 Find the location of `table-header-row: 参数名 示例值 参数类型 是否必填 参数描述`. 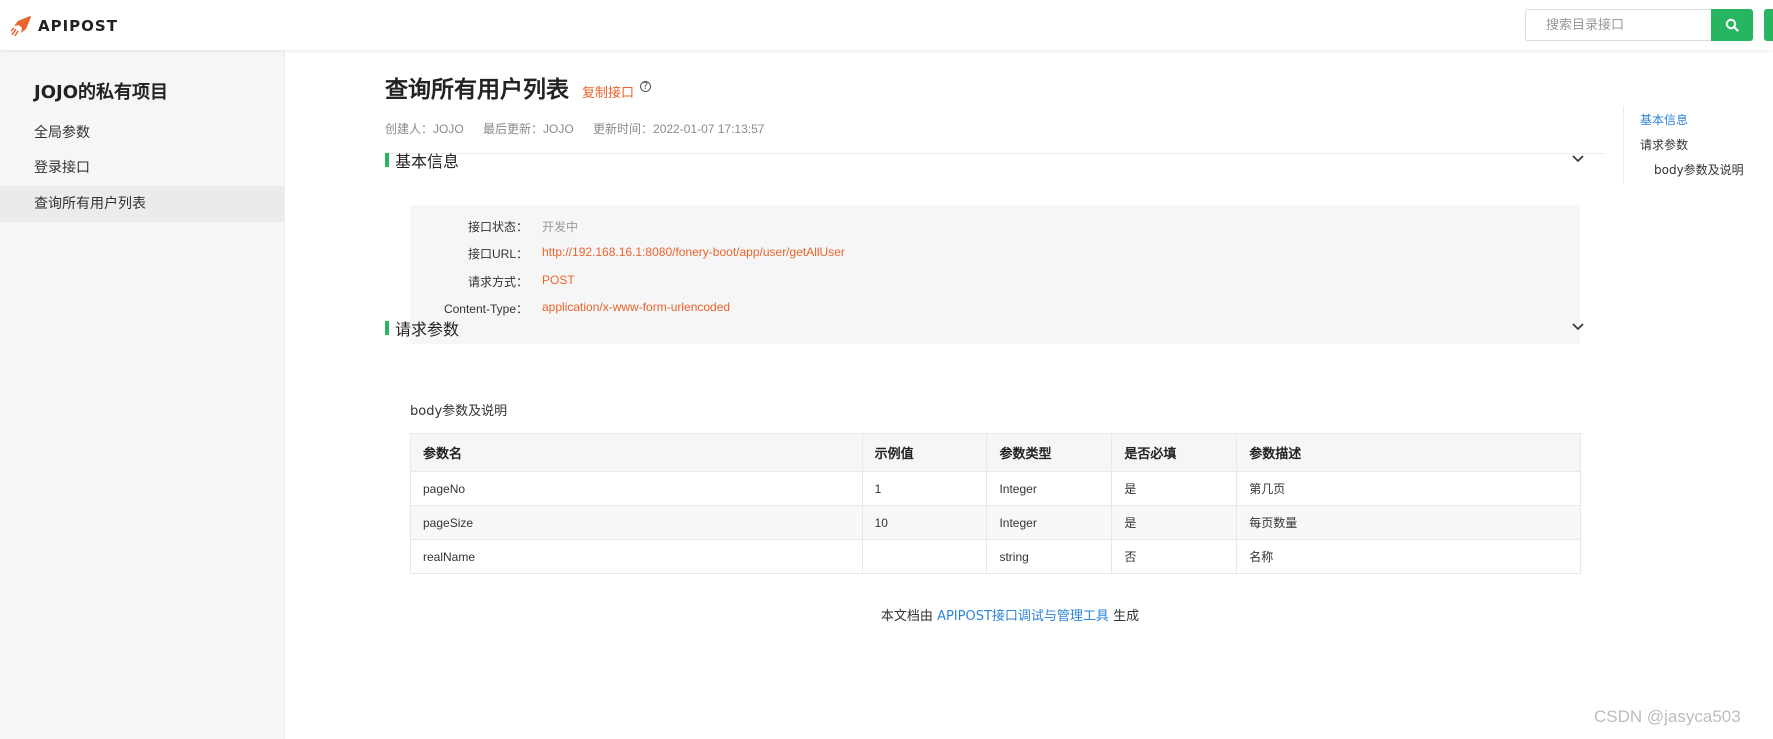

table-header-row: 参数名 示例值 参数类型 是否必填 参数描述 is located at coordinates (995, 452).